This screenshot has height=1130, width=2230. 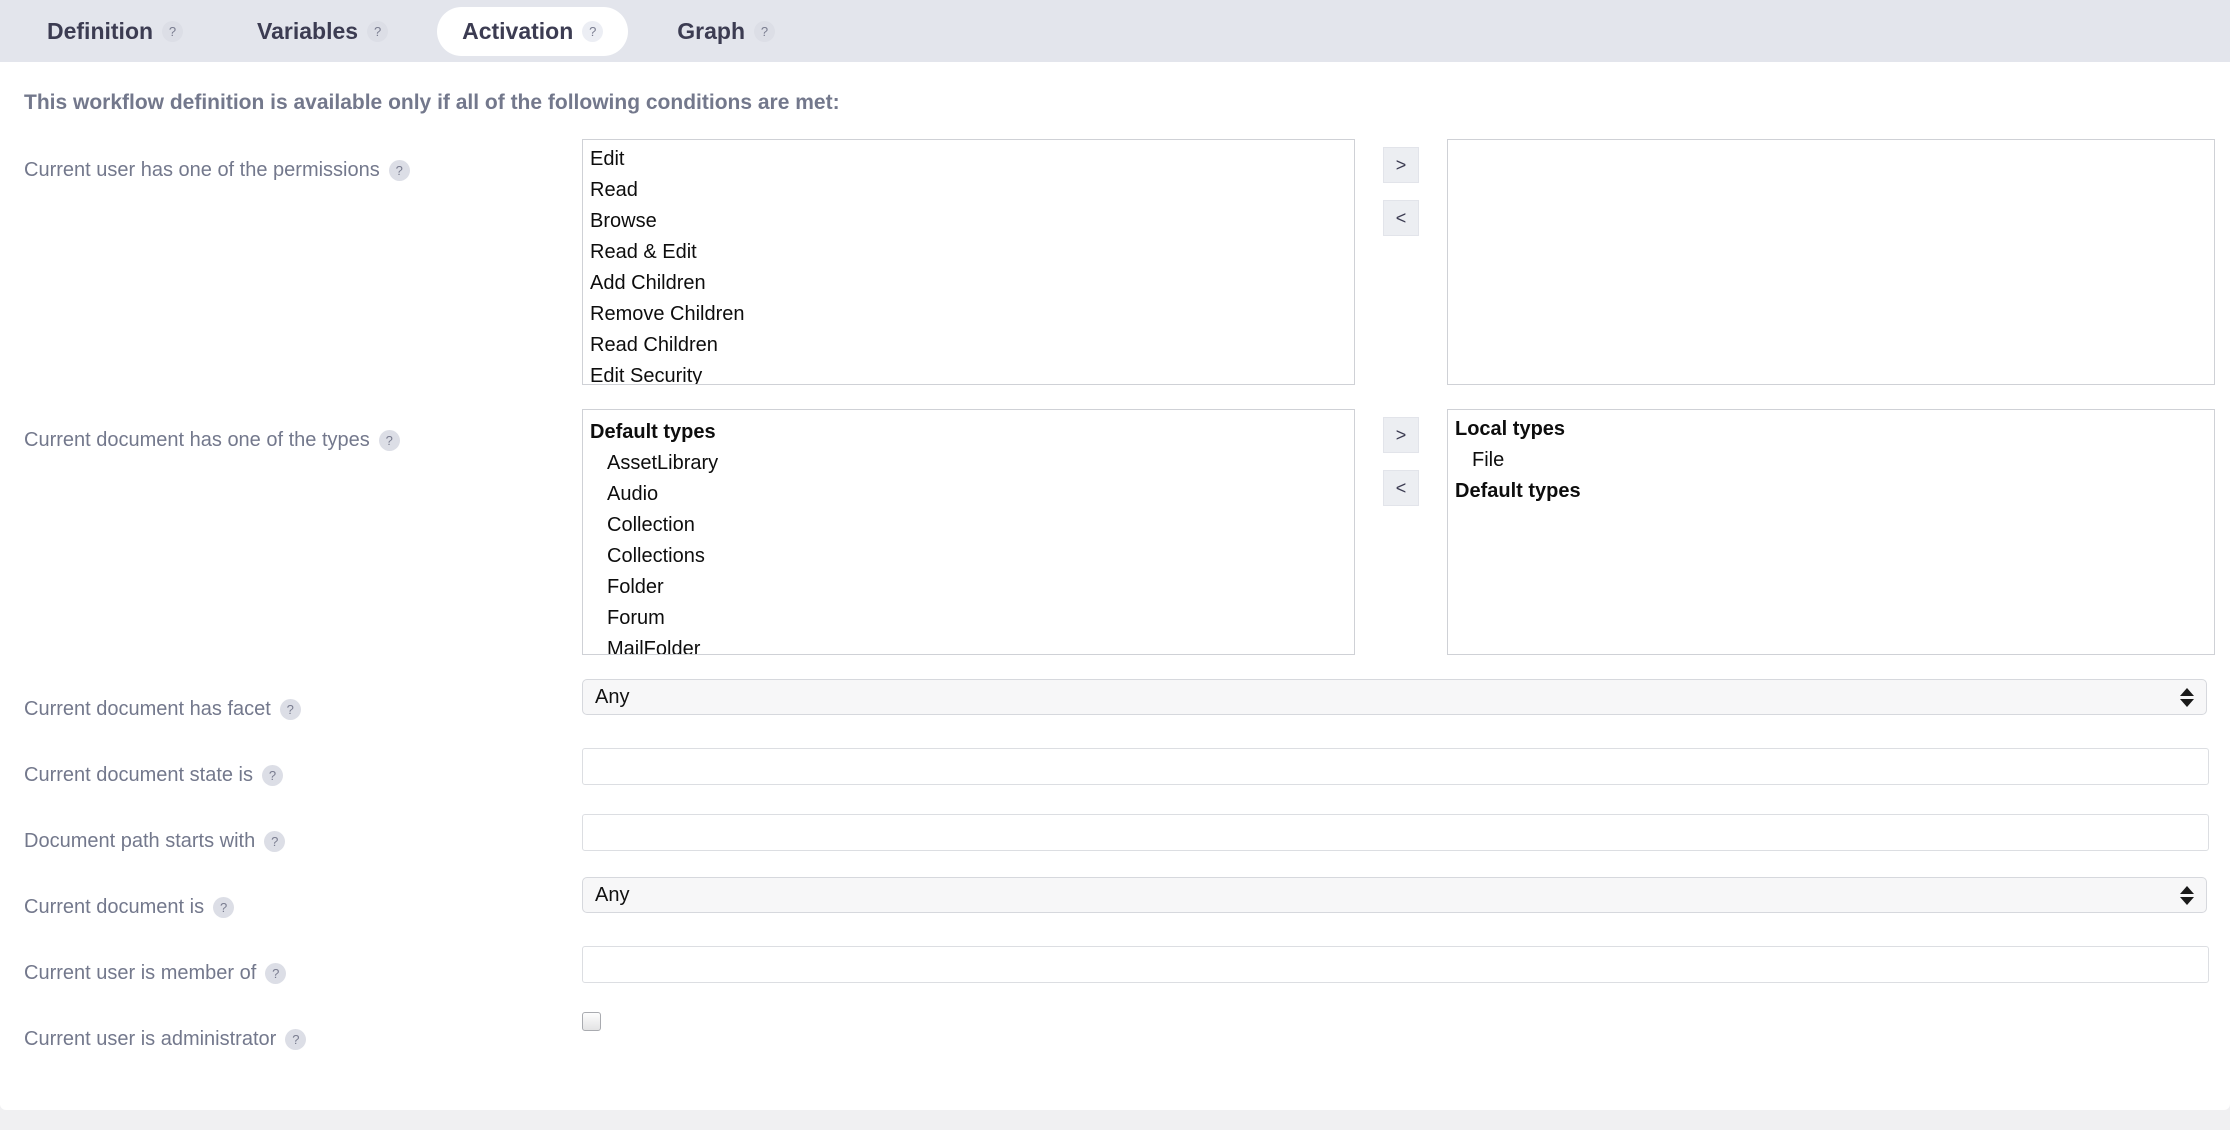 I want to click on list-item: Local types, so click(x=1831, y=429).